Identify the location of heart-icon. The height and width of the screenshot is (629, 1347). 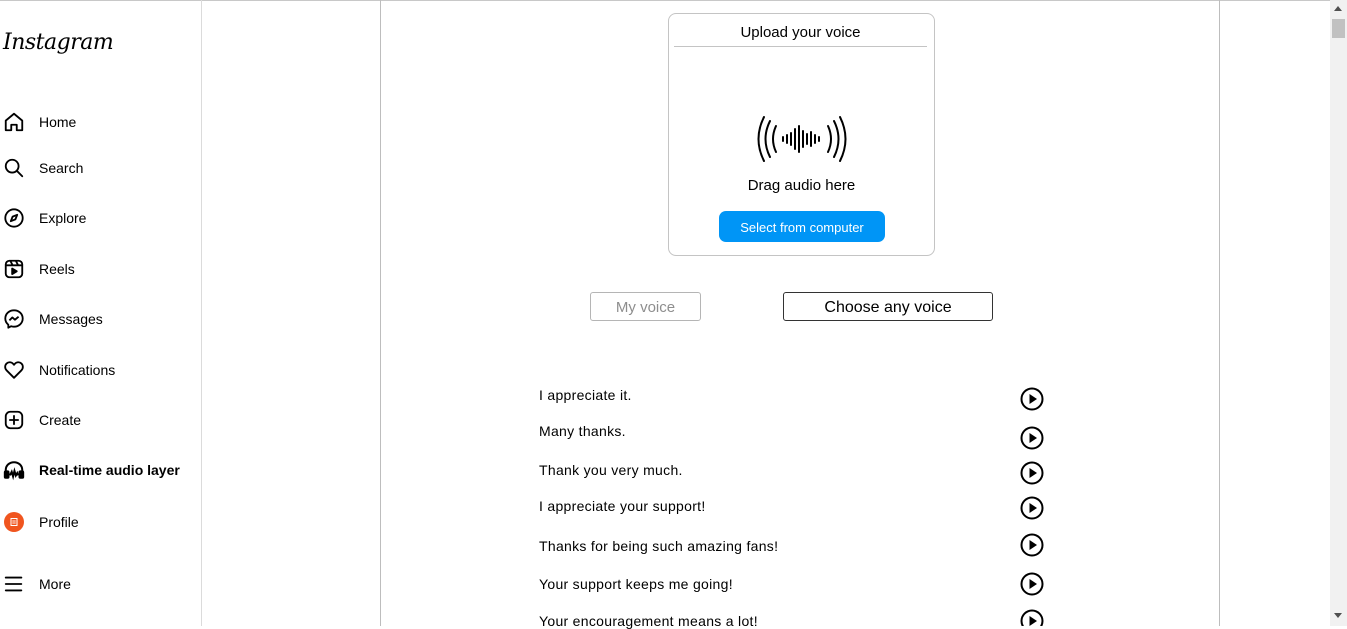
(14, 370).